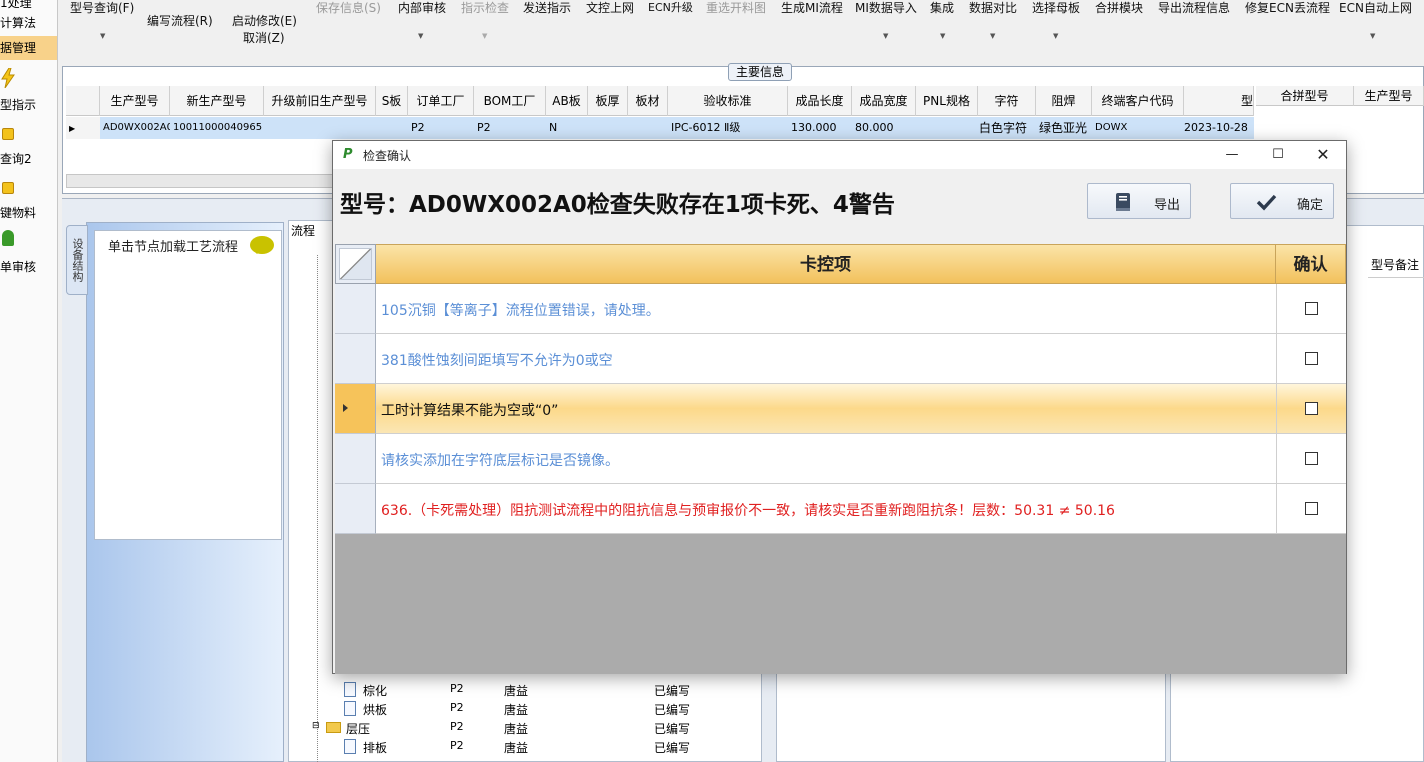 Image resolution: width=1424 pixels, height=762 pixels. I want to click on toolbar-button: 发送指示, so click(547, 8).